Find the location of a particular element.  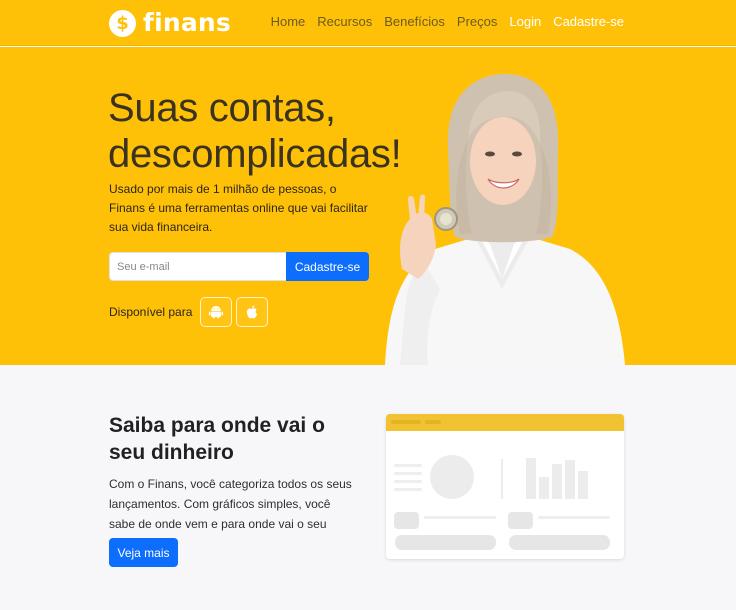

apple-icon is located at coordinates (252, 312).